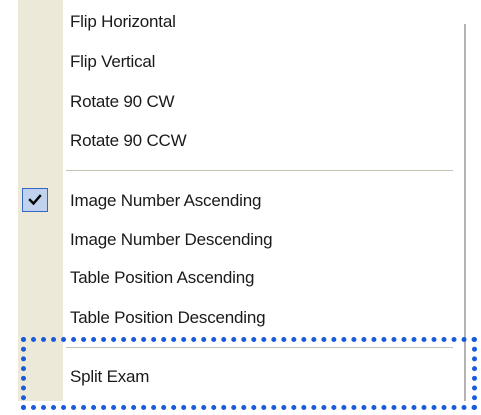  I want to click on menu-item-split-exam: Split Exam, so click(235, 377).